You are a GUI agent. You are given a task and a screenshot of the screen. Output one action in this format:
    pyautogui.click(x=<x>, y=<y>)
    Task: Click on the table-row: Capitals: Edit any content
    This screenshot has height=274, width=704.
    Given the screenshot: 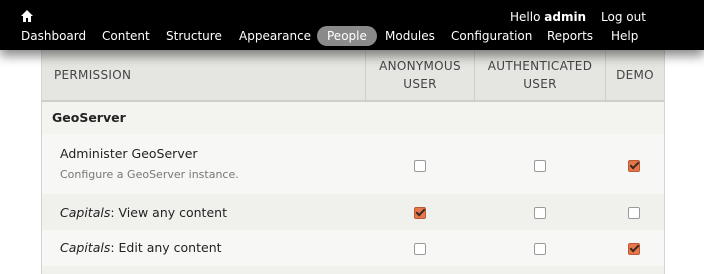 What is the action you would take?
    pyautogui.click(x=353, y=248)
    